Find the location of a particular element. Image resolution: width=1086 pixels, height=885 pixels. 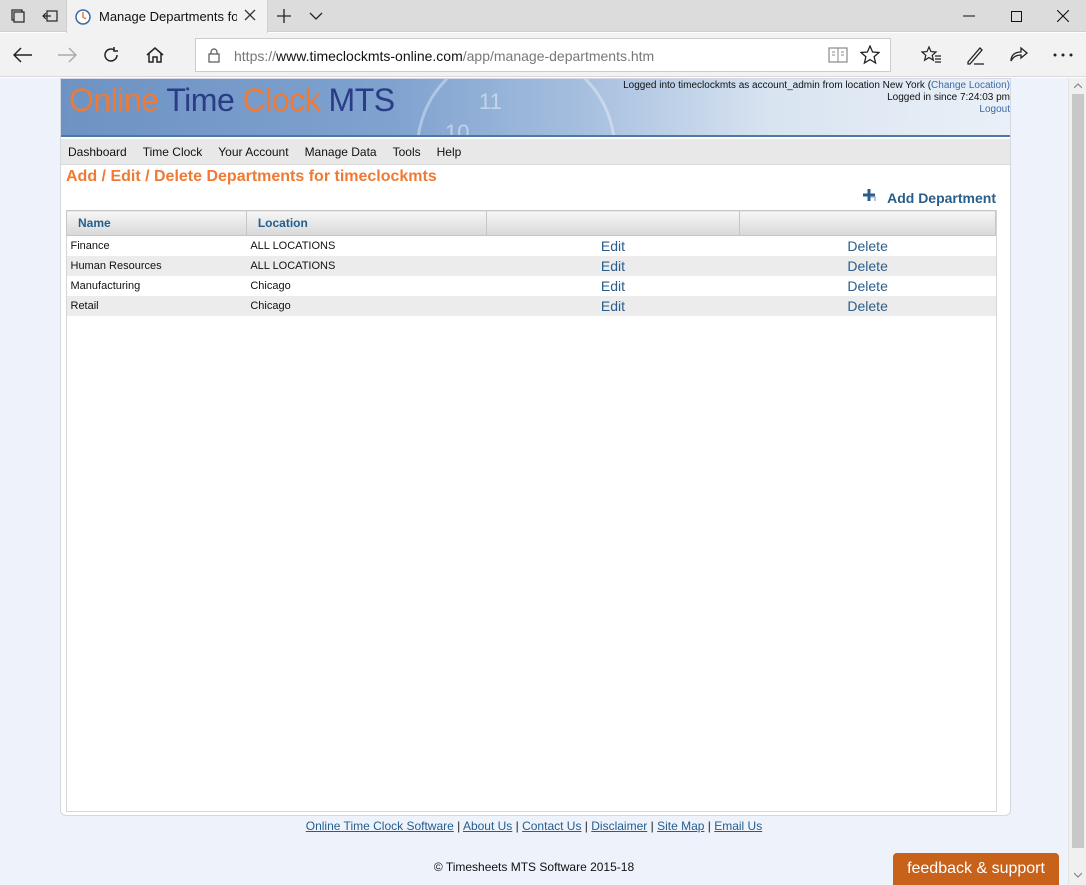

add-plus-icon is located at coordinates (869, 195).